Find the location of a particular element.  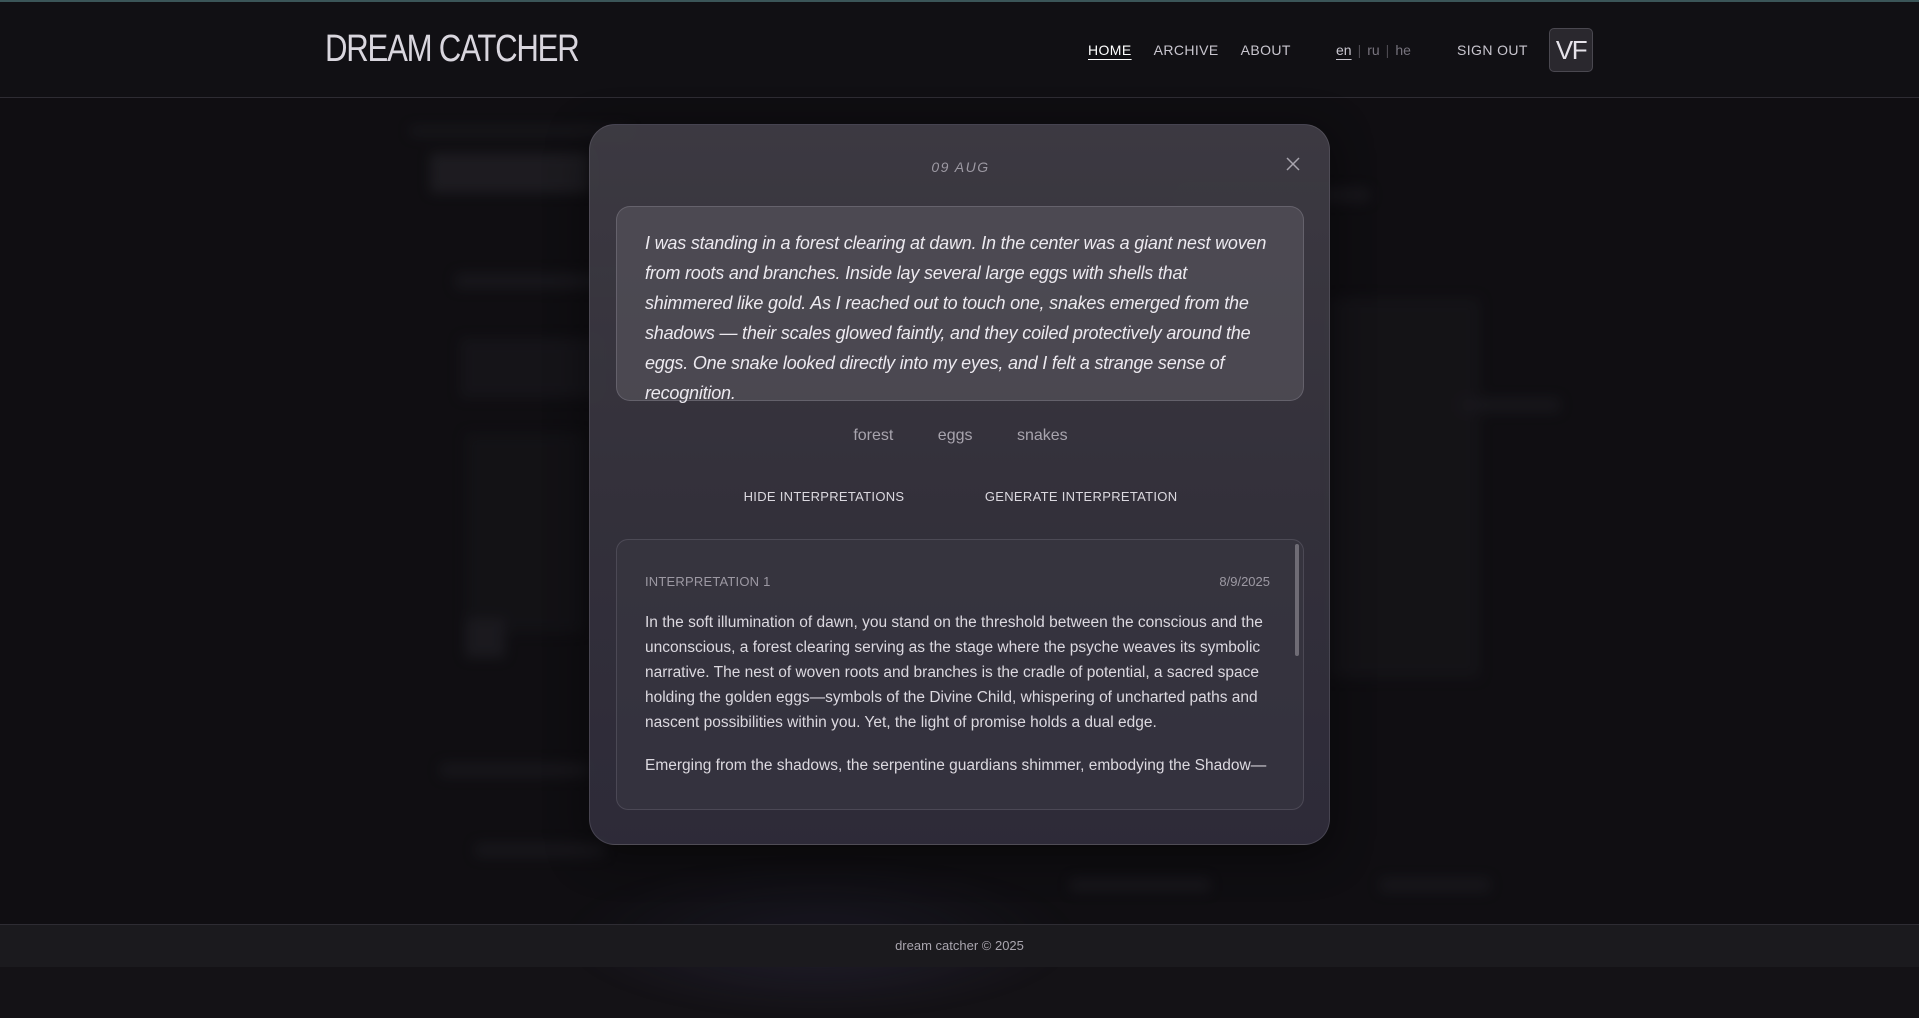

generate-interpretation-button: GENERATE INTERPRETATION is located at coordinates (1081, 496).